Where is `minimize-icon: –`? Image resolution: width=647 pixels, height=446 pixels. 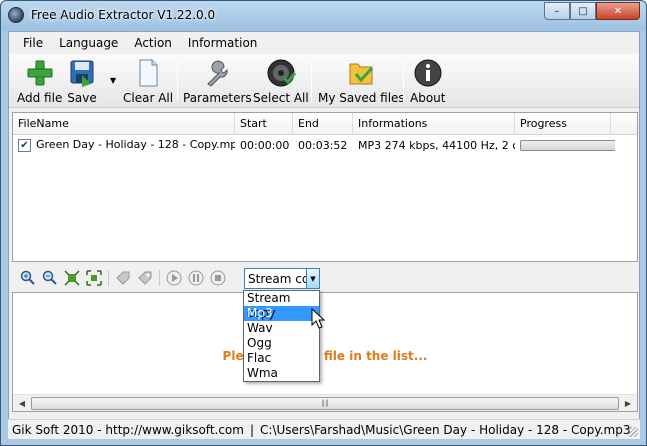 minimize-icon: – is located at coordinates (557, 11).